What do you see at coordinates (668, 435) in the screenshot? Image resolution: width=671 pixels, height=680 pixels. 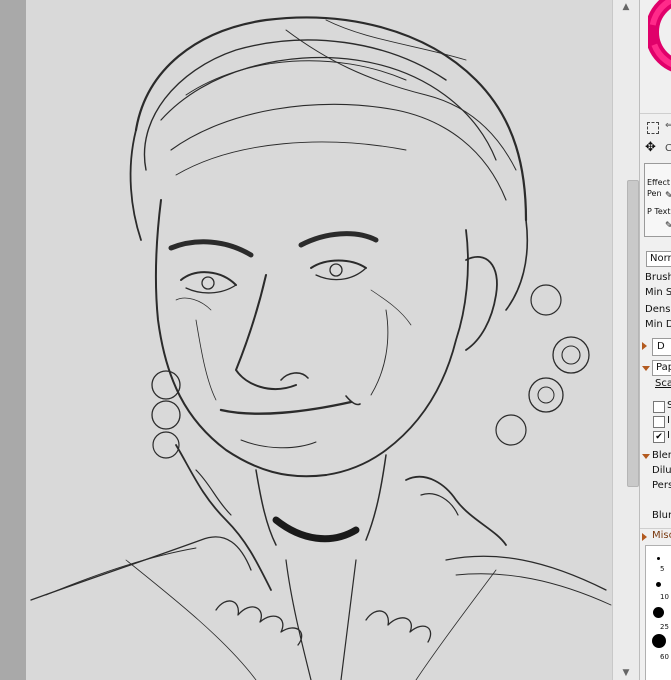 I see `option-label-3: I` at bounding box center [668, 435].